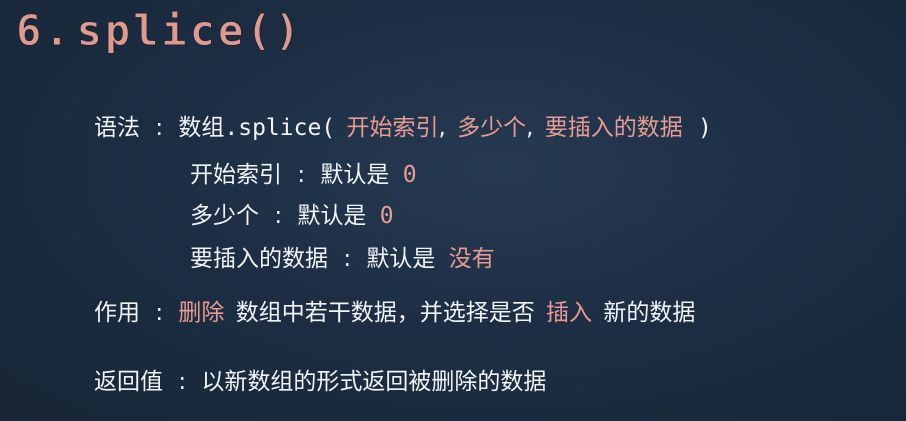  I want to click on syntax-line: 语法 : 数组.splice( 开始索引, 多少个, 要插入的数据 ), so click(403, 128).